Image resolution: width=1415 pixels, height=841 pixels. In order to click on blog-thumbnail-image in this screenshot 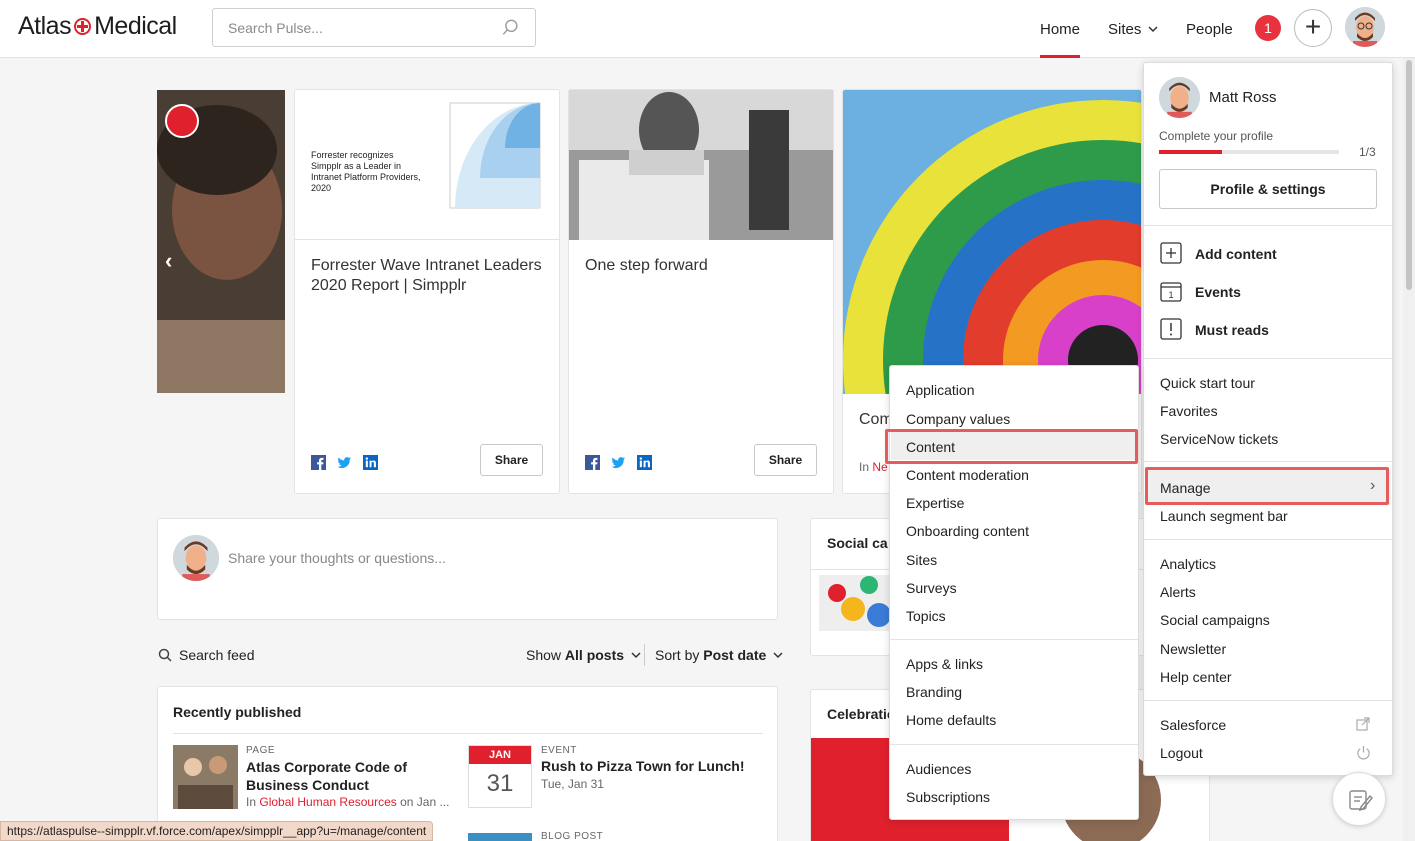, I will do `click(500, 837)`.